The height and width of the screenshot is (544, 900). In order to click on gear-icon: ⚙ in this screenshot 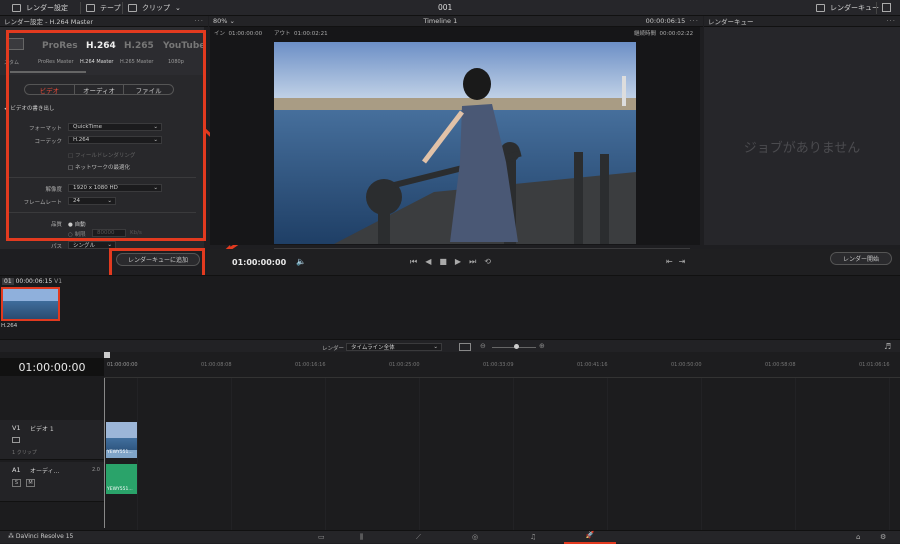, I will do `click(883, 537)`.